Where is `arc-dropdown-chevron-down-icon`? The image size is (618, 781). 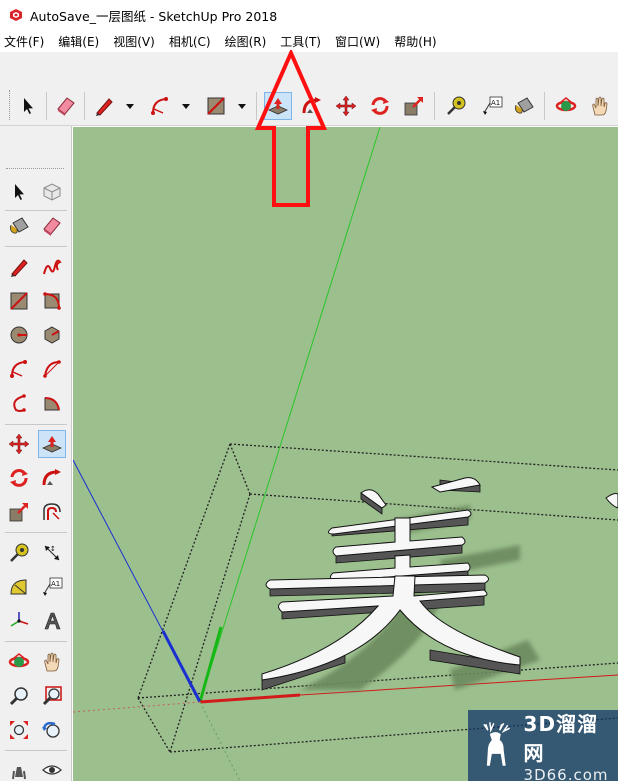
arc-dropdown-chevron-down-icon is located at coordinates (186, 106).